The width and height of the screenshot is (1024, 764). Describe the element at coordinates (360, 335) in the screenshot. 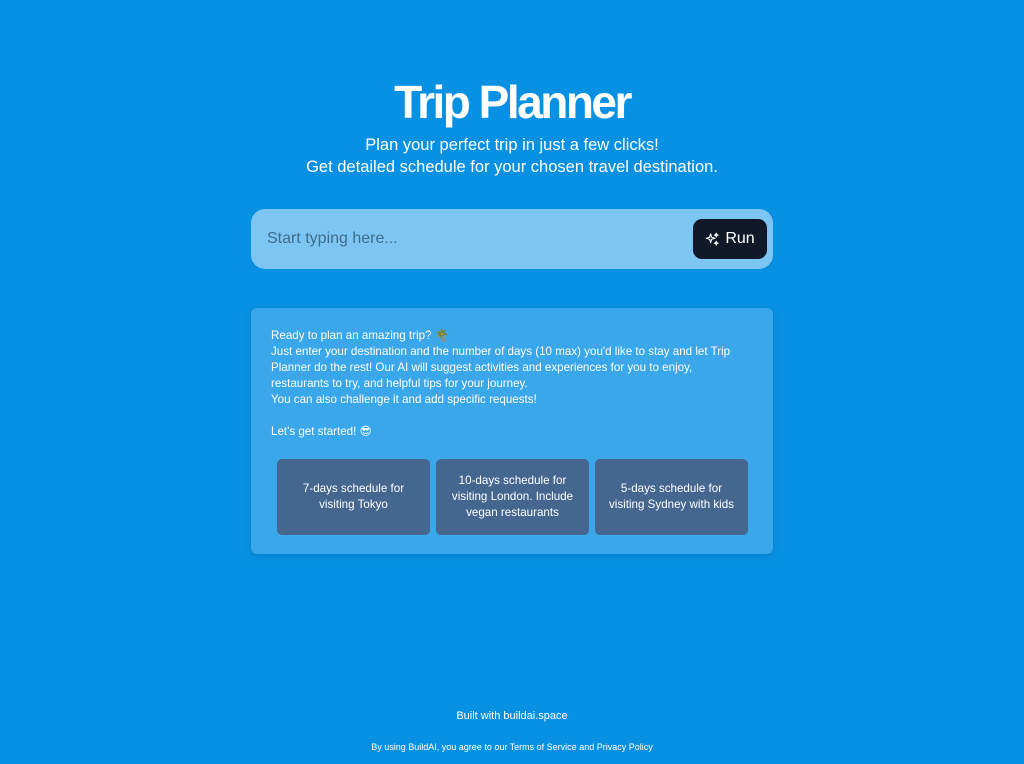

I see `info-line-intro: Ready to plan an amazing trip? 🌴` at that location.